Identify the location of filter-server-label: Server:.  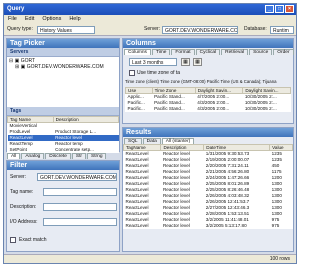
(18, 177).